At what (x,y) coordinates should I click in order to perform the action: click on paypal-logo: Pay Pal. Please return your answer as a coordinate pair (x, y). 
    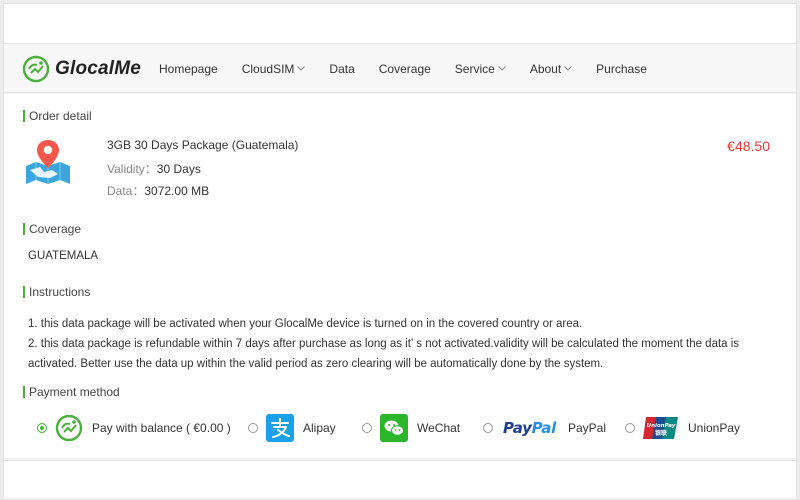
    Looking at the image, I should click on (529, 428).